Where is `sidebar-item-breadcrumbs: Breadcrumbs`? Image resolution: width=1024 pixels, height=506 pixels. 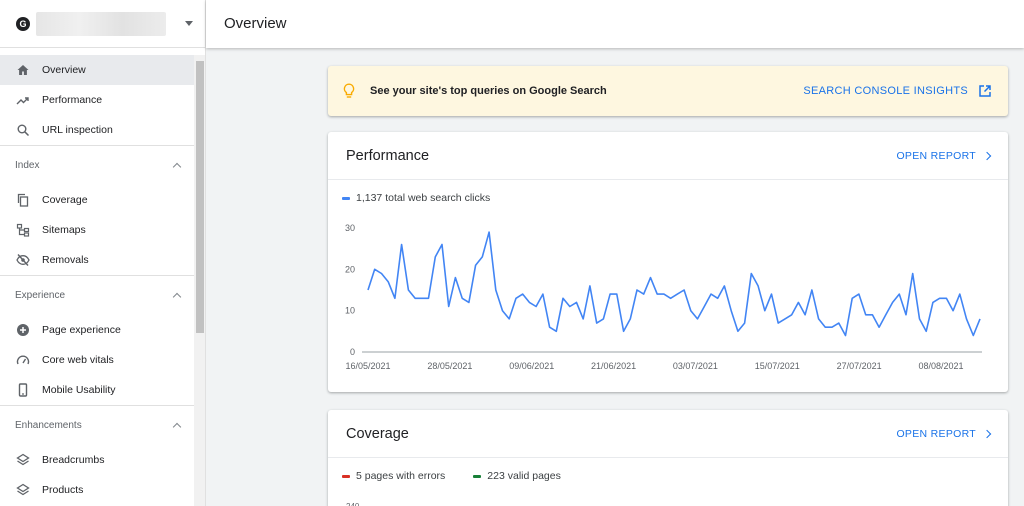
sidebar-item-breadcrumbs: Breadcrumbs is located at coordinates (97, 460).